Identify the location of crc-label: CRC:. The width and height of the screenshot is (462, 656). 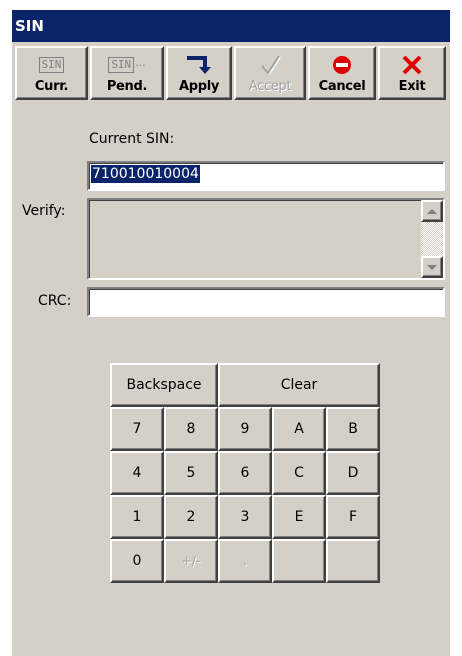
(55, 301).